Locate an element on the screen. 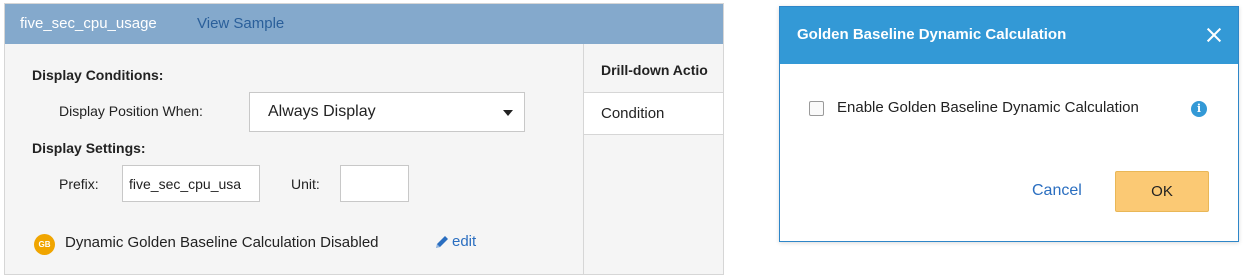 The image size is (1245, 277). chevron-down-icon is located at coordinates (508, 113).